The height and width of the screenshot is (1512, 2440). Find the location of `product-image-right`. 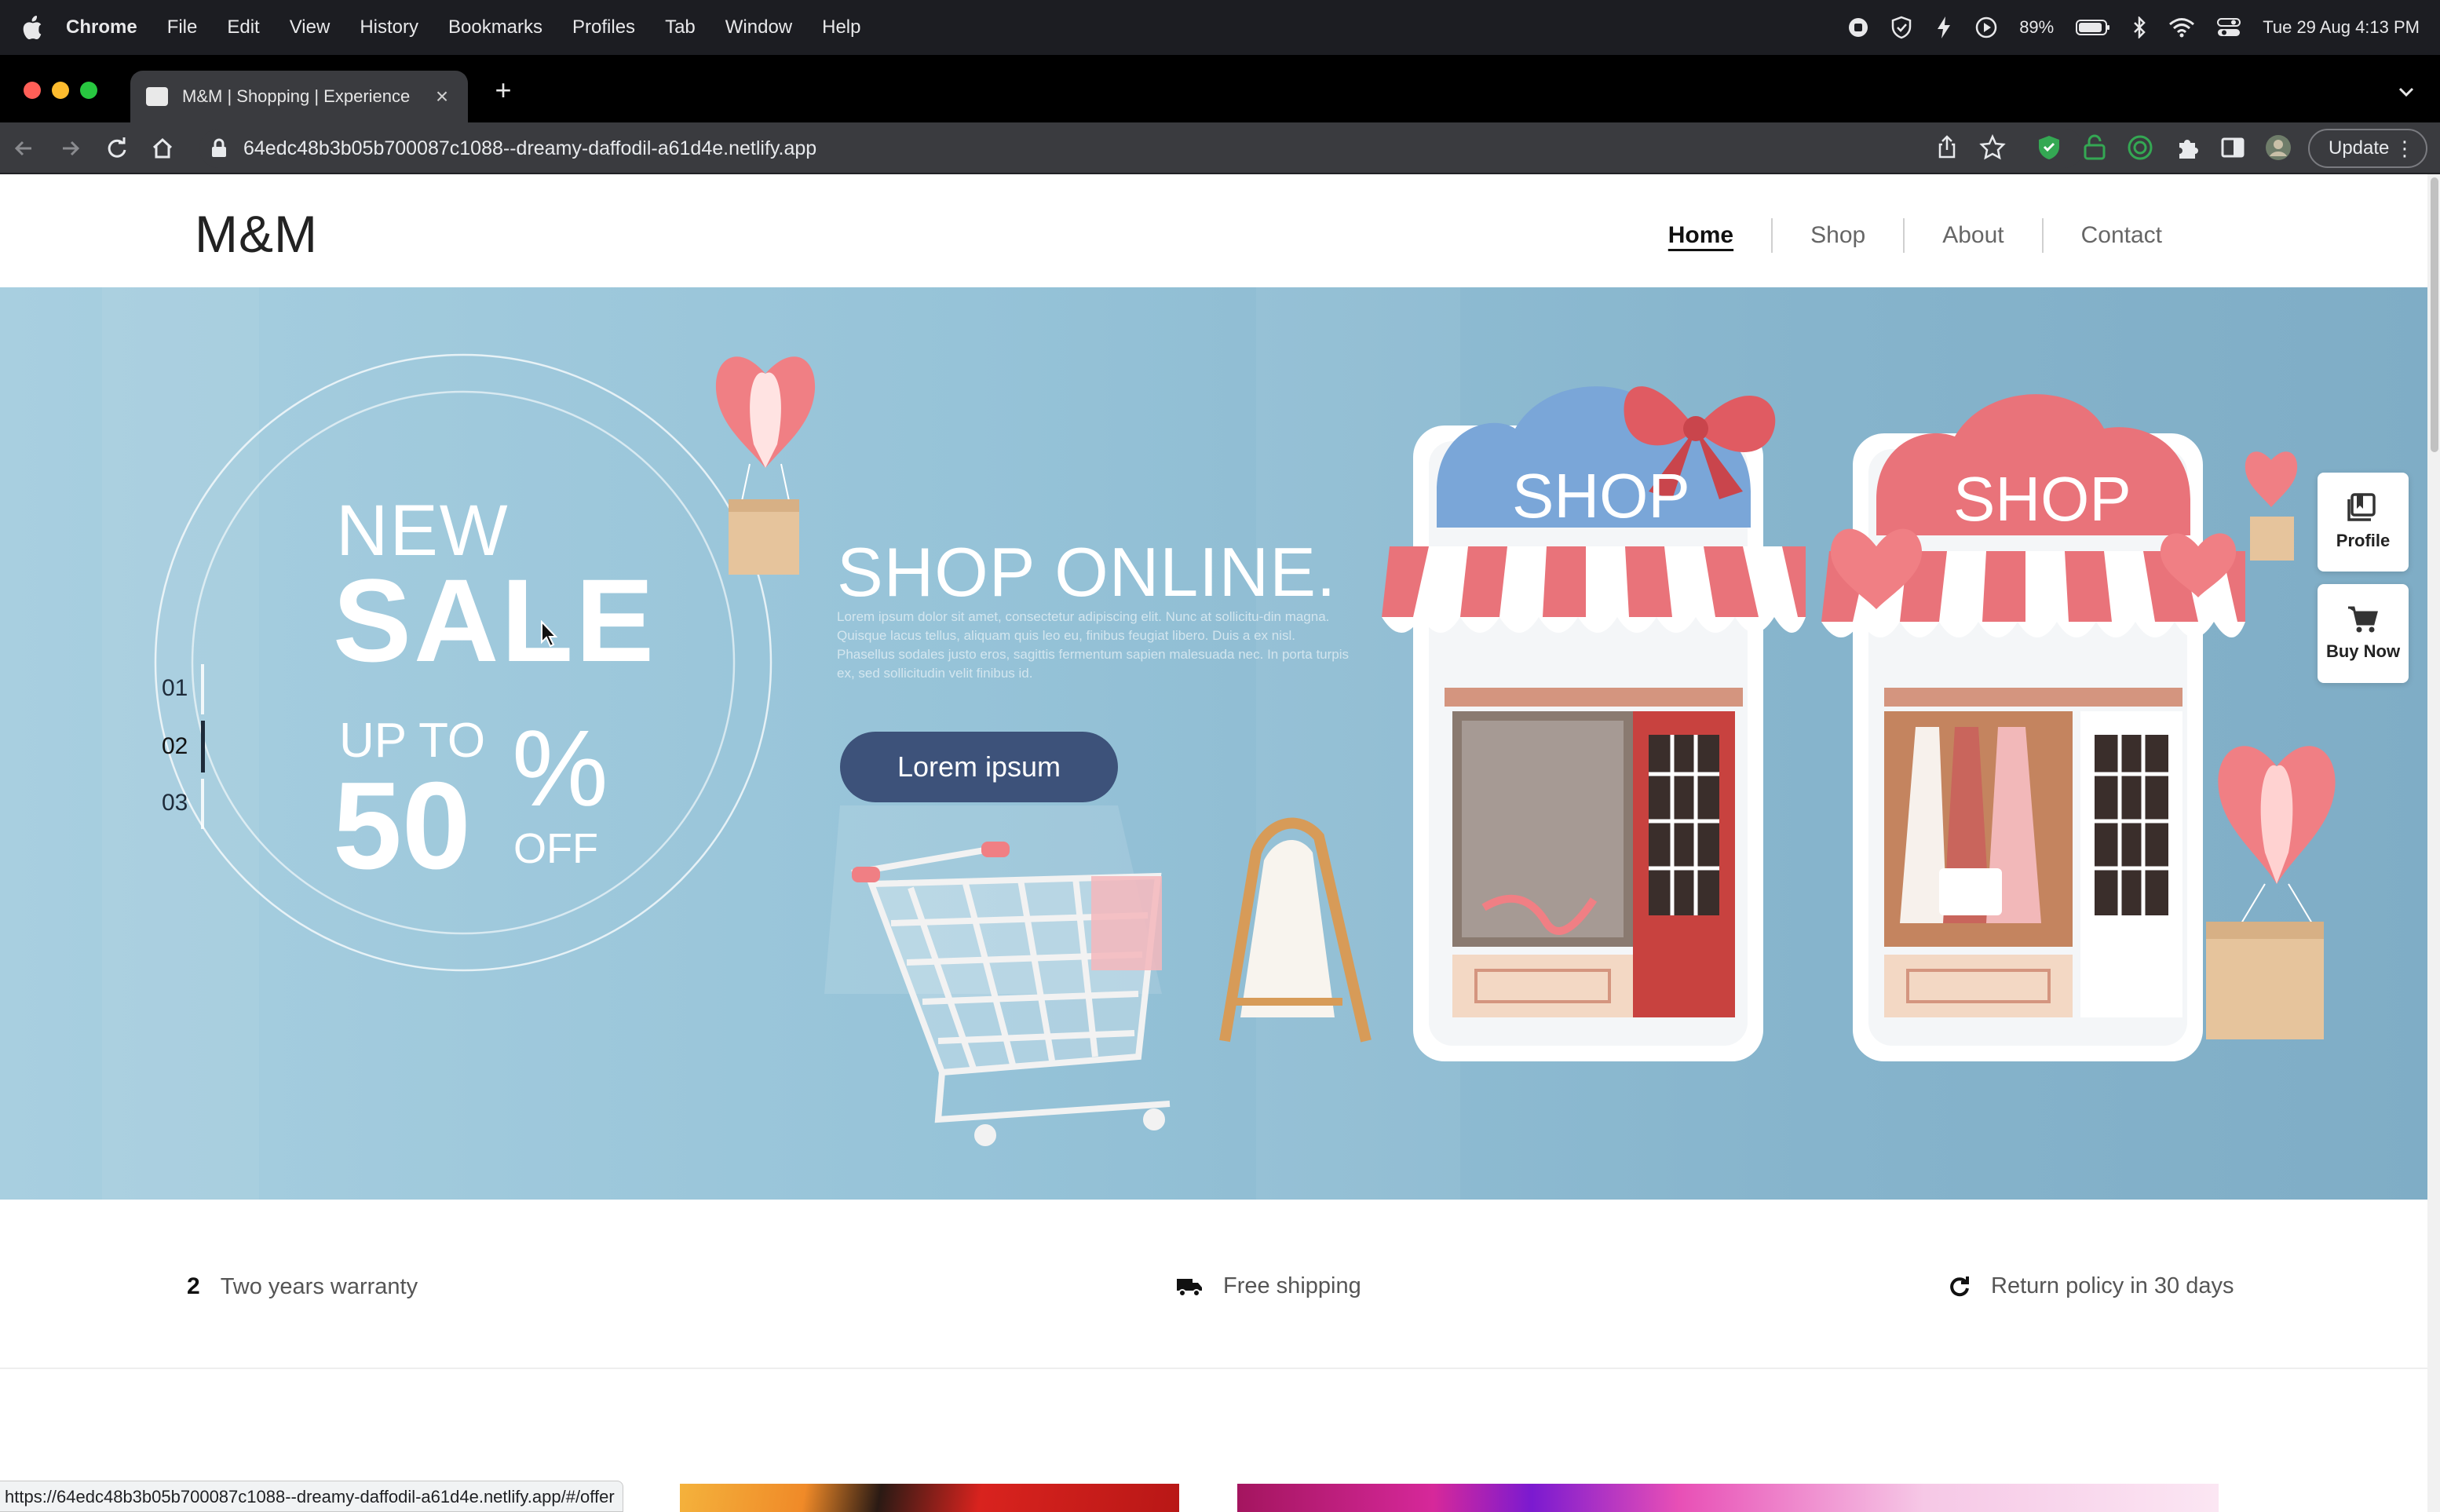

product-image-right is located at coordinates (1728, 1498).